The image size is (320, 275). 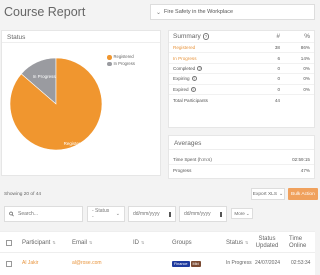 What do you see at coordinates (56, 104) in the screenshot?
I see `status-pie-chart: In Progress Registered` at bounding box center [56, 104].